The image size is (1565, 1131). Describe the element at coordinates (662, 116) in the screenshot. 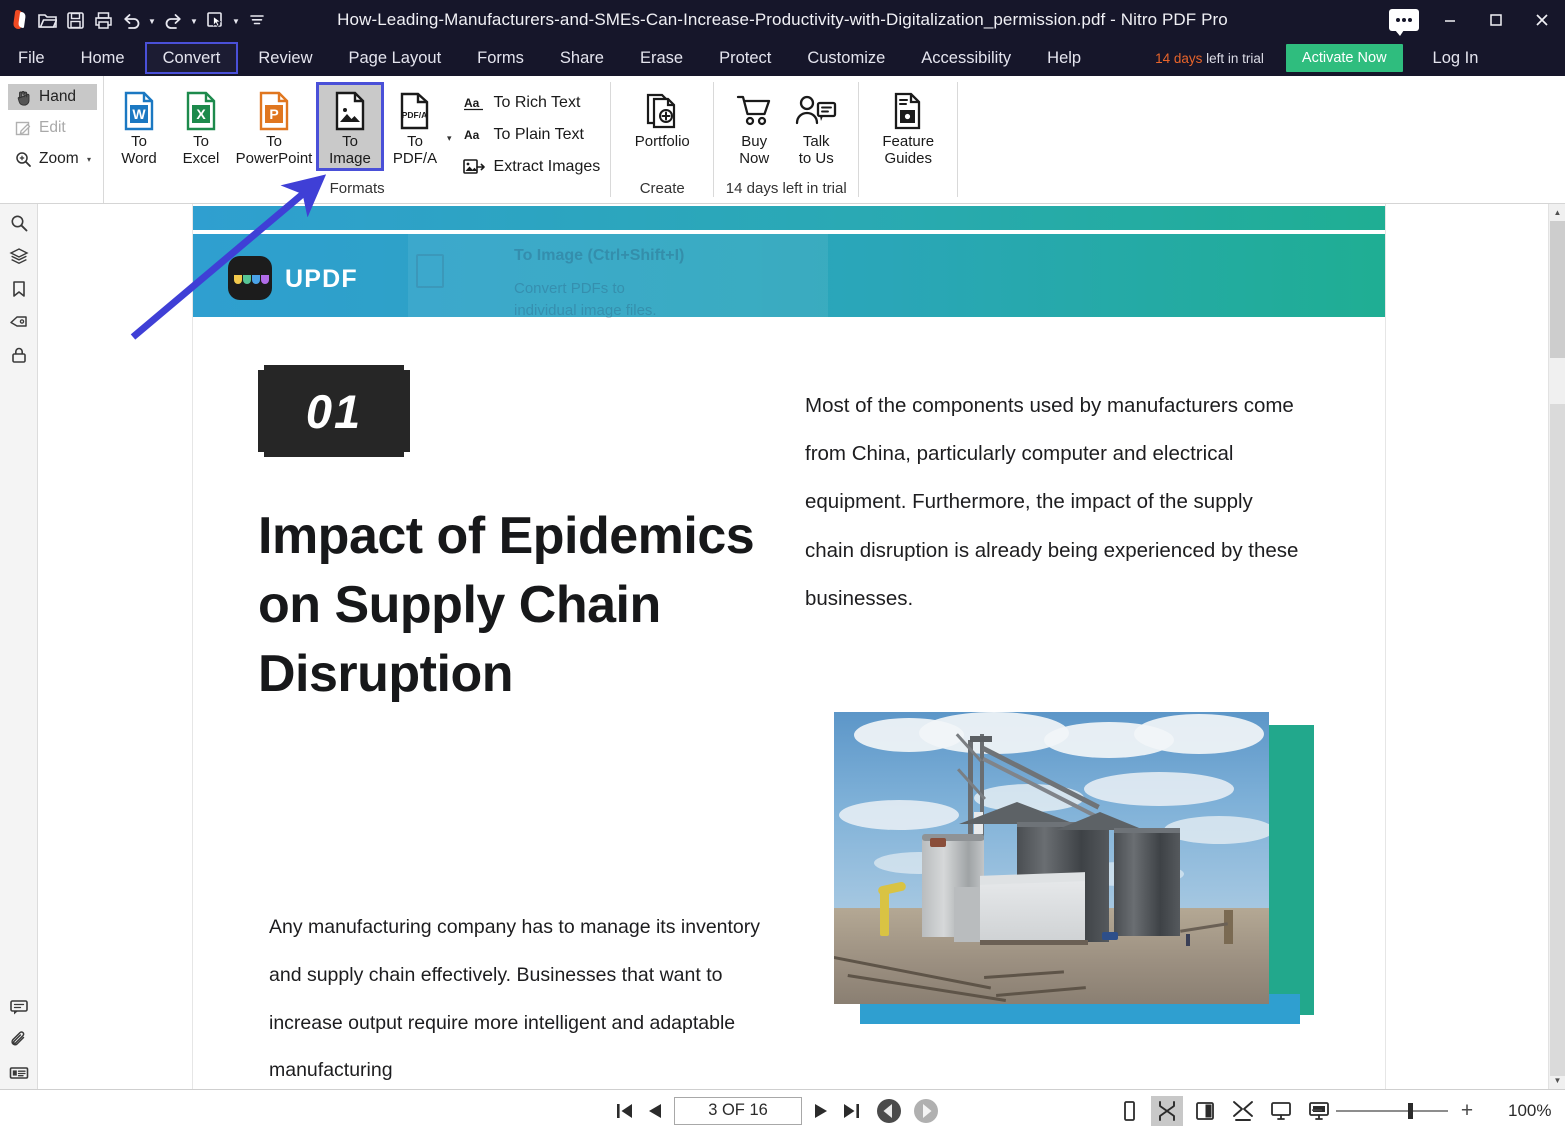

I see `portfolio-button: Portfolio` at that location.